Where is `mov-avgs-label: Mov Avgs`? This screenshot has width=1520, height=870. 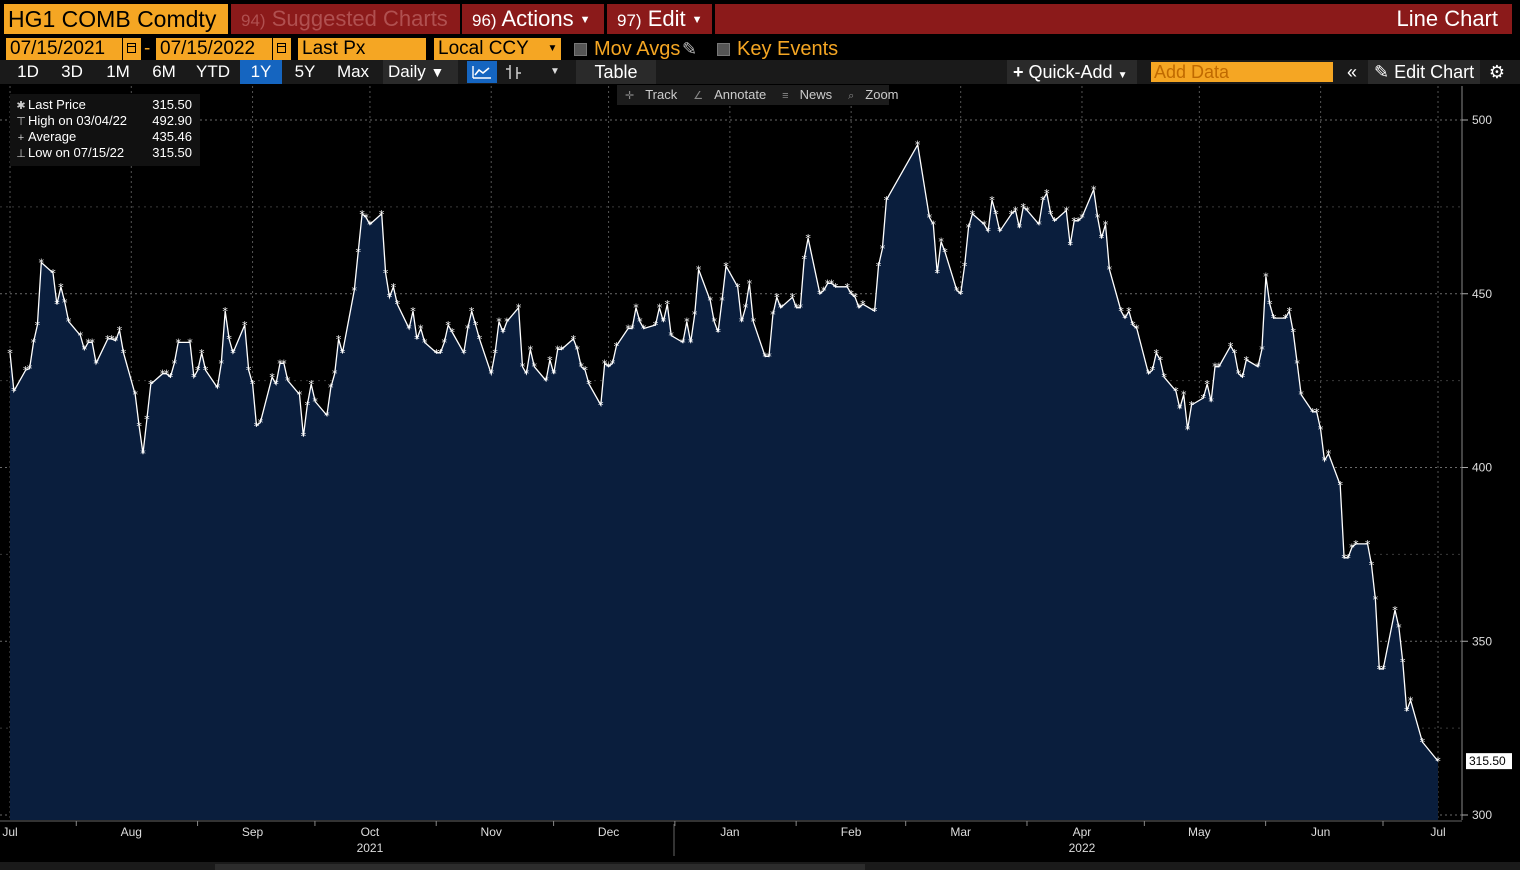 mov-avgs-label: Mov Avgs is located at coordinates (637, 49).